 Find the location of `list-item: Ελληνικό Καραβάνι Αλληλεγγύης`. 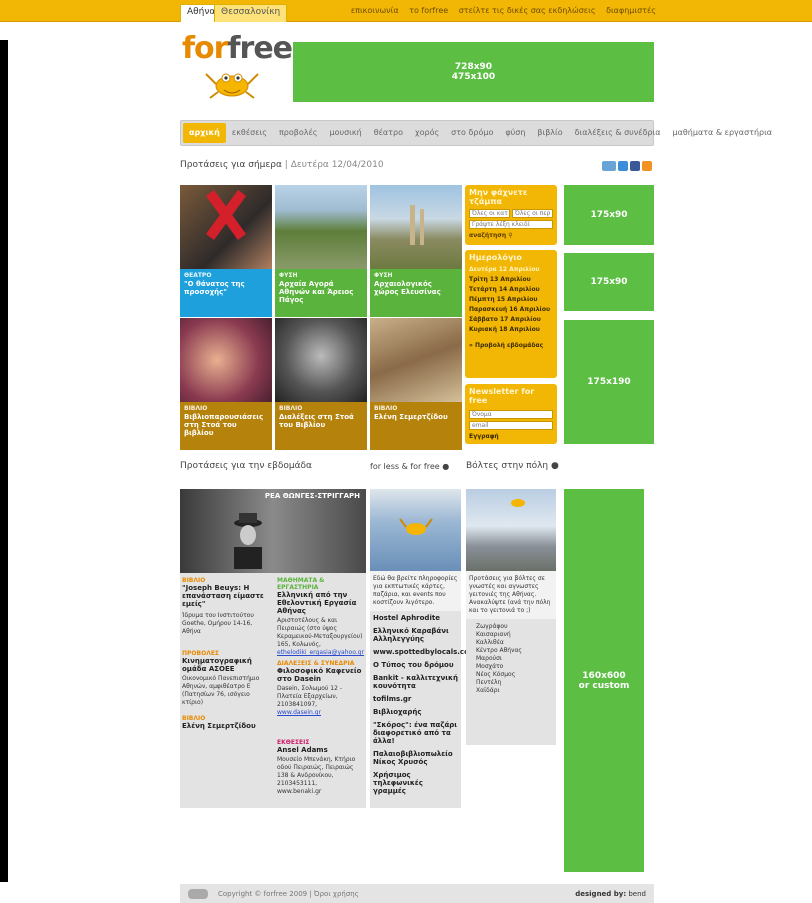

list-item: Ελληνικό Καραβάνι Αλληλεγγύης is located at coordinates (415, 635).